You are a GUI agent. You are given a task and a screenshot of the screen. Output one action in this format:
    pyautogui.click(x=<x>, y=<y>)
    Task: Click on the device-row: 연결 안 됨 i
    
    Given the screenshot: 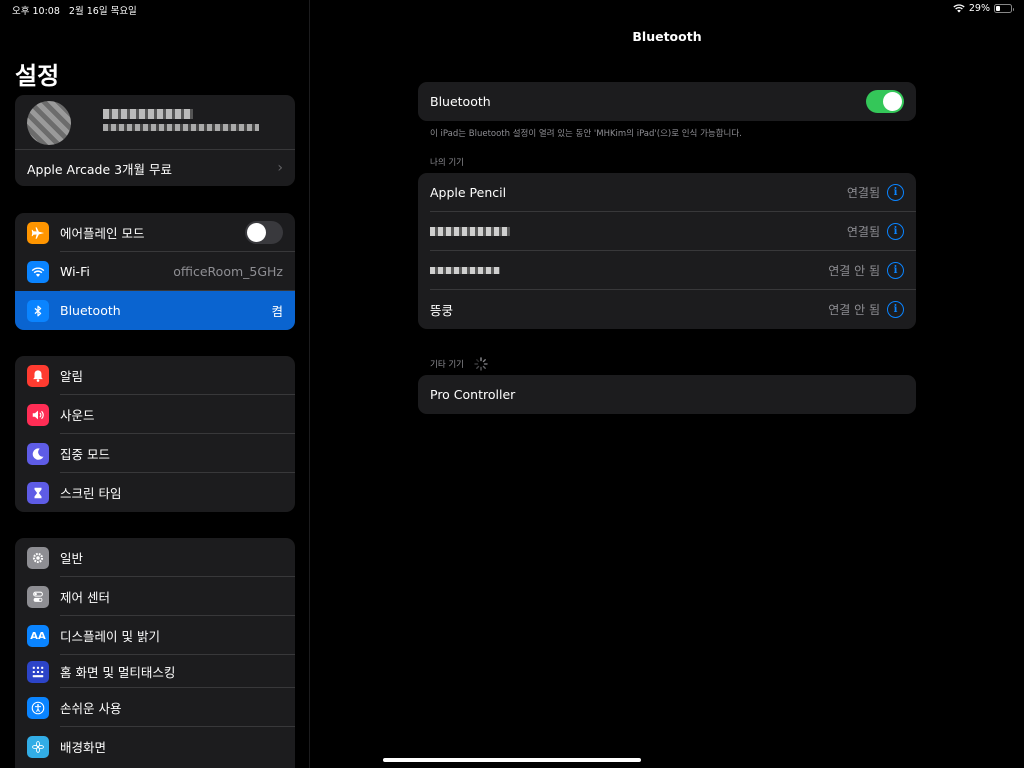 What is the action you would take?
    pyautogui.click(x=667, y=270)
    